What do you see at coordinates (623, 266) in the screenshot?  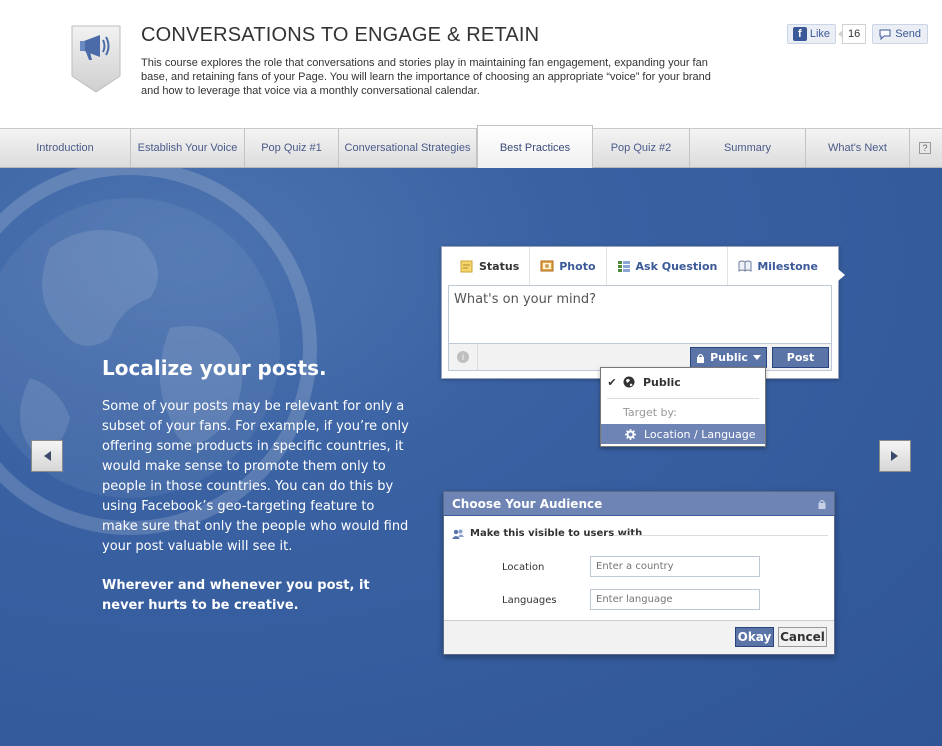 I see `question-list-icon` at bounding box center [623, 266].